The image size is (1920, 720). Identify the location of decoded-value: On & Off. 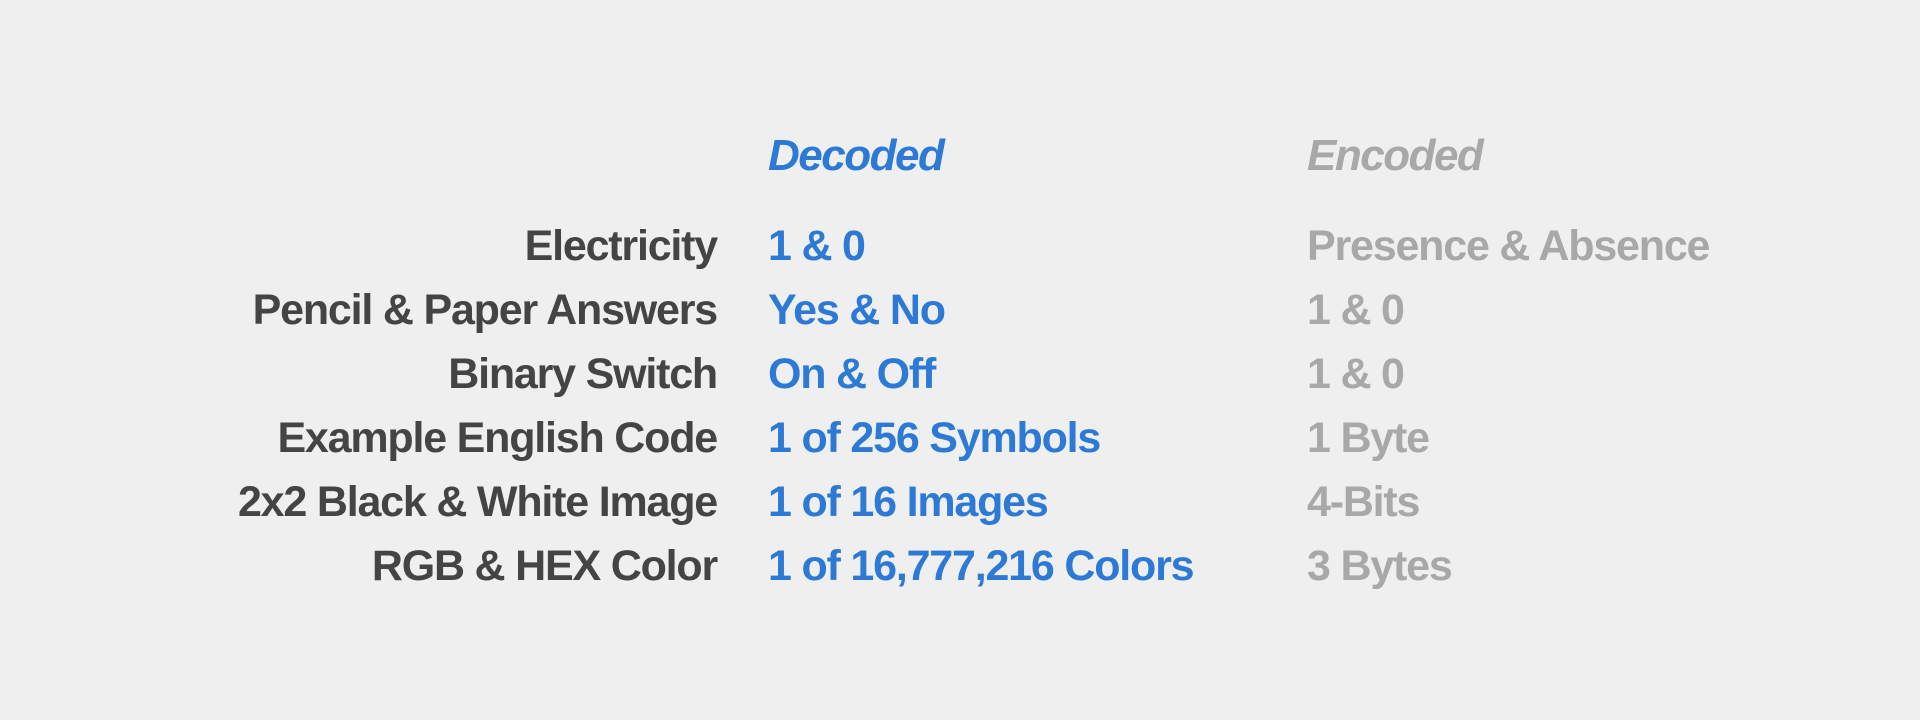
(852, 374).